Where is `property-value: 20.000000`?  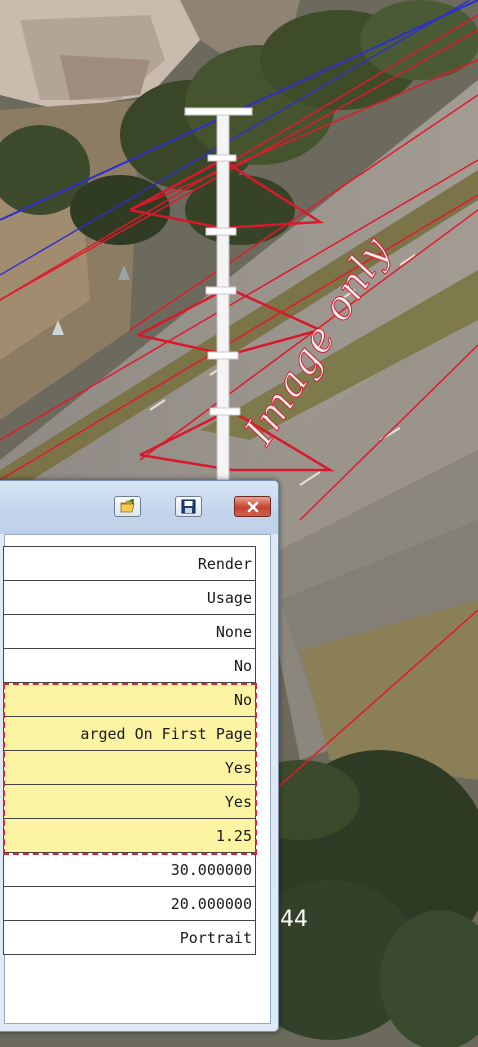 property-value: 20.000000 is located at coordinates (129, 903).